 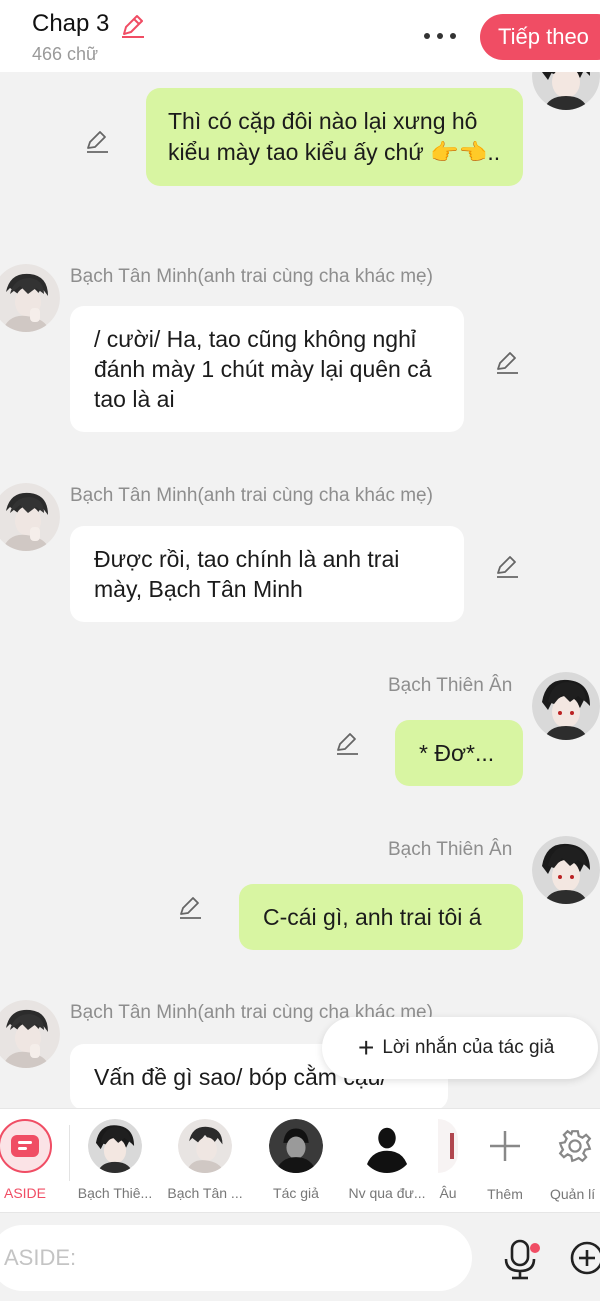 I want to click on character-aside: ASIDE, so click(x=27, y=1160).